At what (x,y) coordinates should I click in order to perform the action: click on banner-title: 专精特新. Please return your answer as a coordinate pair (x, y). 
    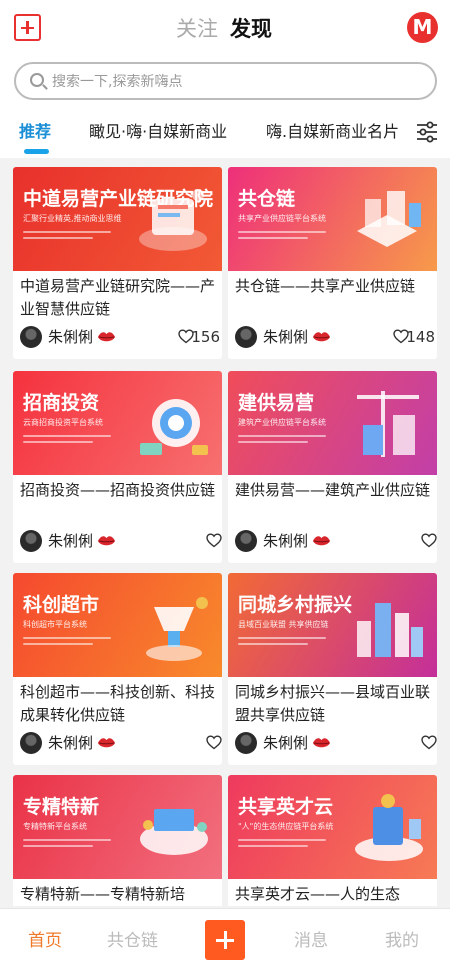
    Looking at the image, I should click on (61, 807).